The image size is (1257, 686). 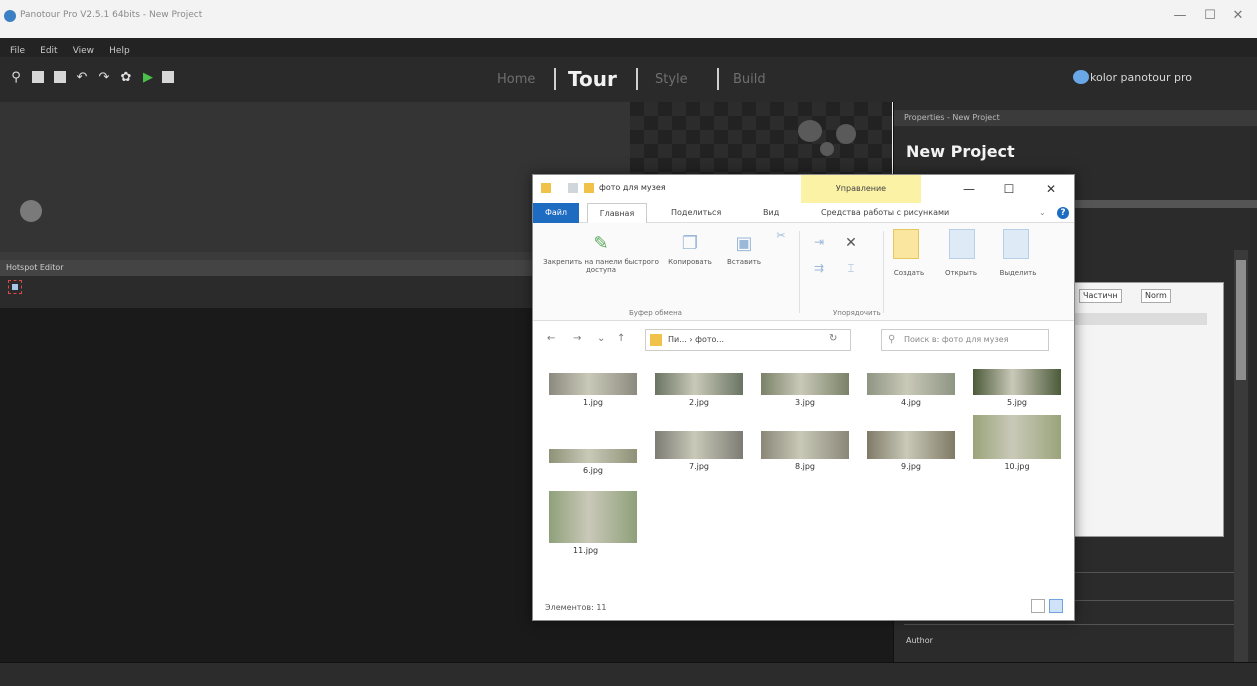 I want to click on ribbon-collapse-icon: ⌄, so click(x=1042, y=213).